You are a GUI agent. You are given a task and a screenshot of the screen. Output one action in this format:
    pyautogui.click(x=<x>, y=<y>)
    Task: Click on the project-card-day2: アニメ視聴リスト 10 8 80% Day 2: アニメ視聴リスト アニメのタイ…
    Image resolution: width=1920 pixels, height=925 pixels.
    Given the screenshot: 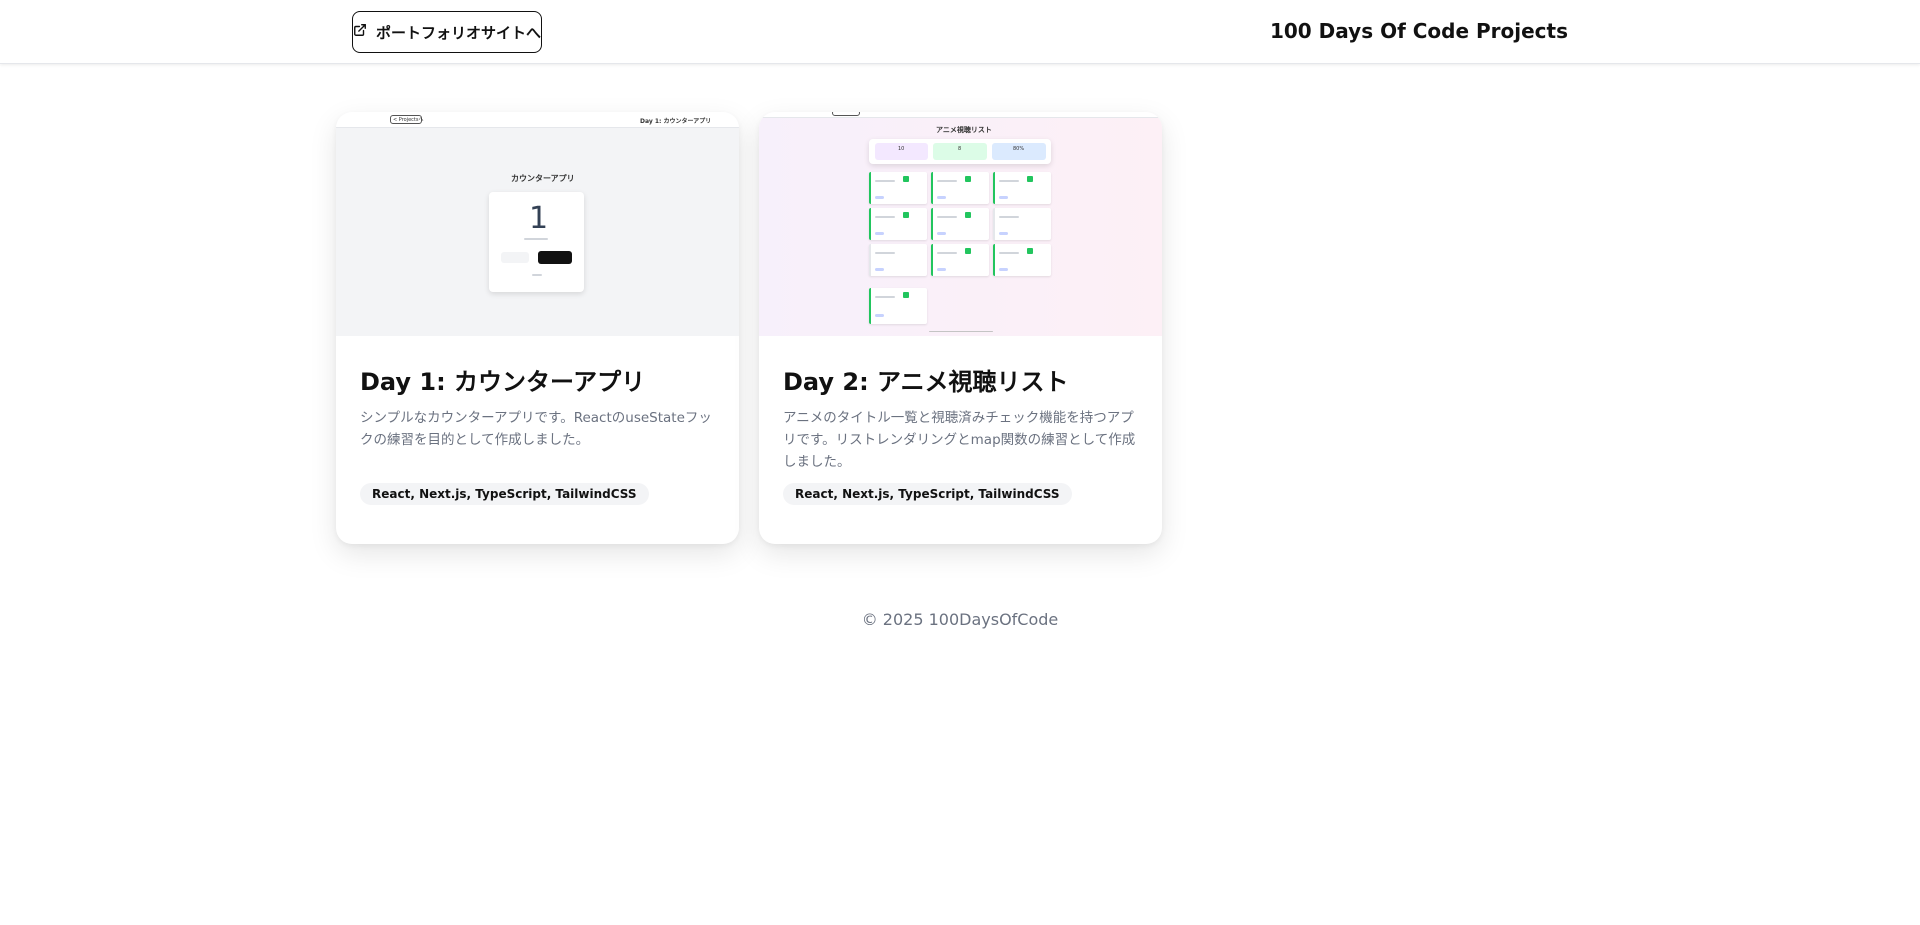 What is the action you would take?
    pyautogui.click(x=960, y=328)
    